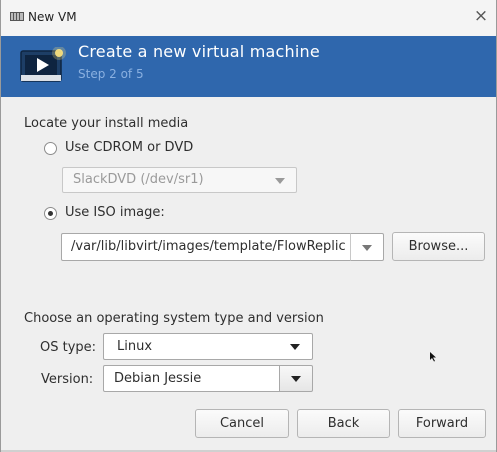 This screenshot has height=452, width=497. What do you see at coordinates (68, 347) in the screenshot?
I see `os-type-label: OS type:` at bounding box center [68, 347].